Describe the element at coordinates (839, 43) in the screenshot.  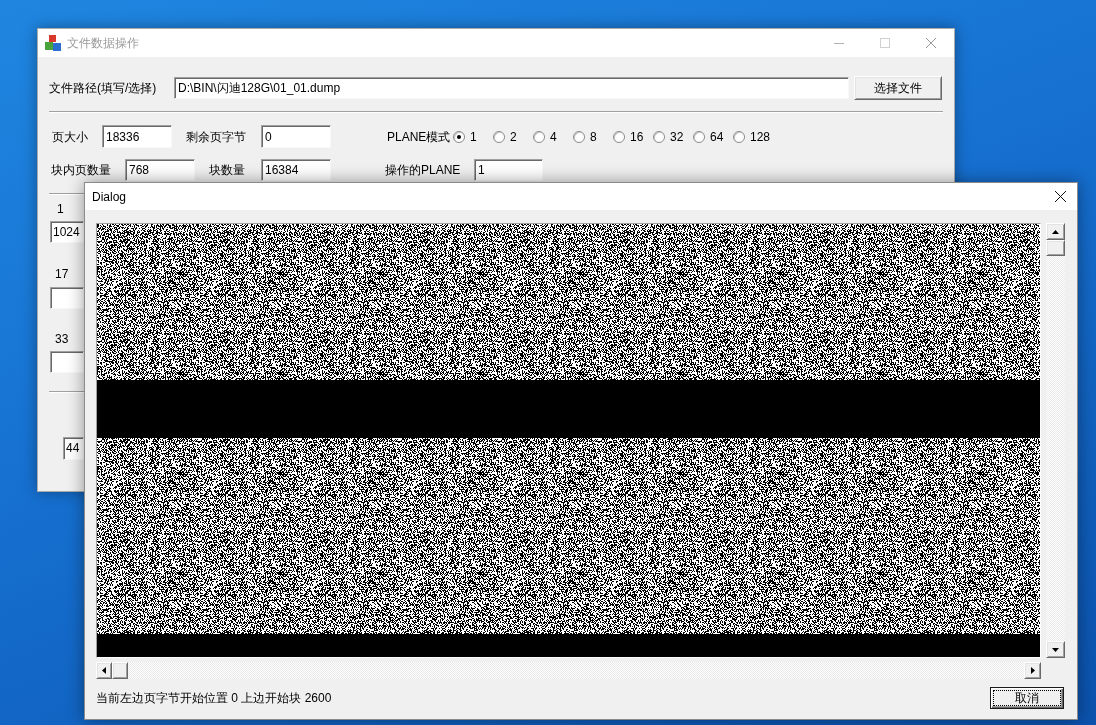
I see `minimize-icon` at that location.